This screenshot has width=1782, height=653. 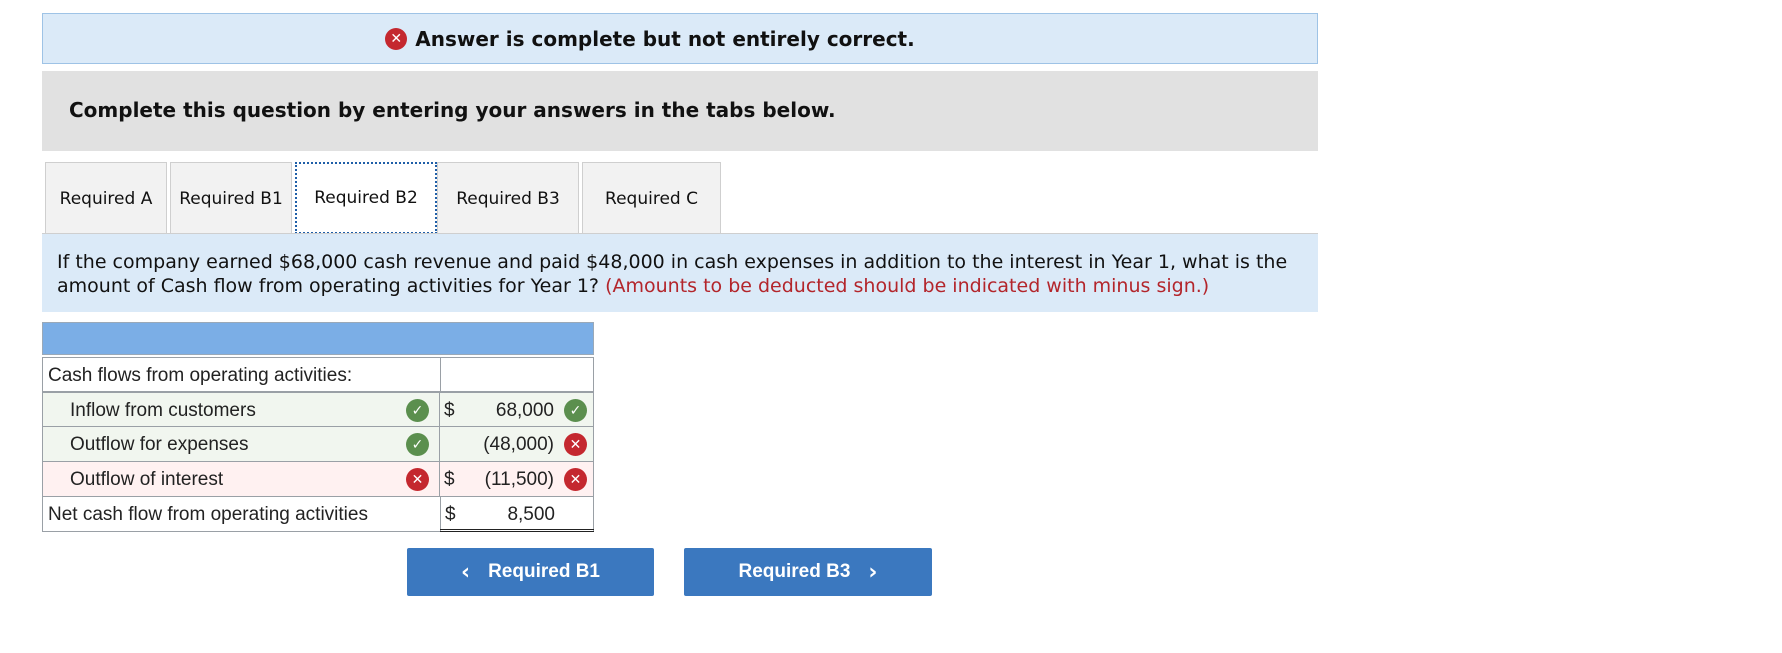 I want to click on row-label: Outflow for expenses, so click(x=159, y=444).